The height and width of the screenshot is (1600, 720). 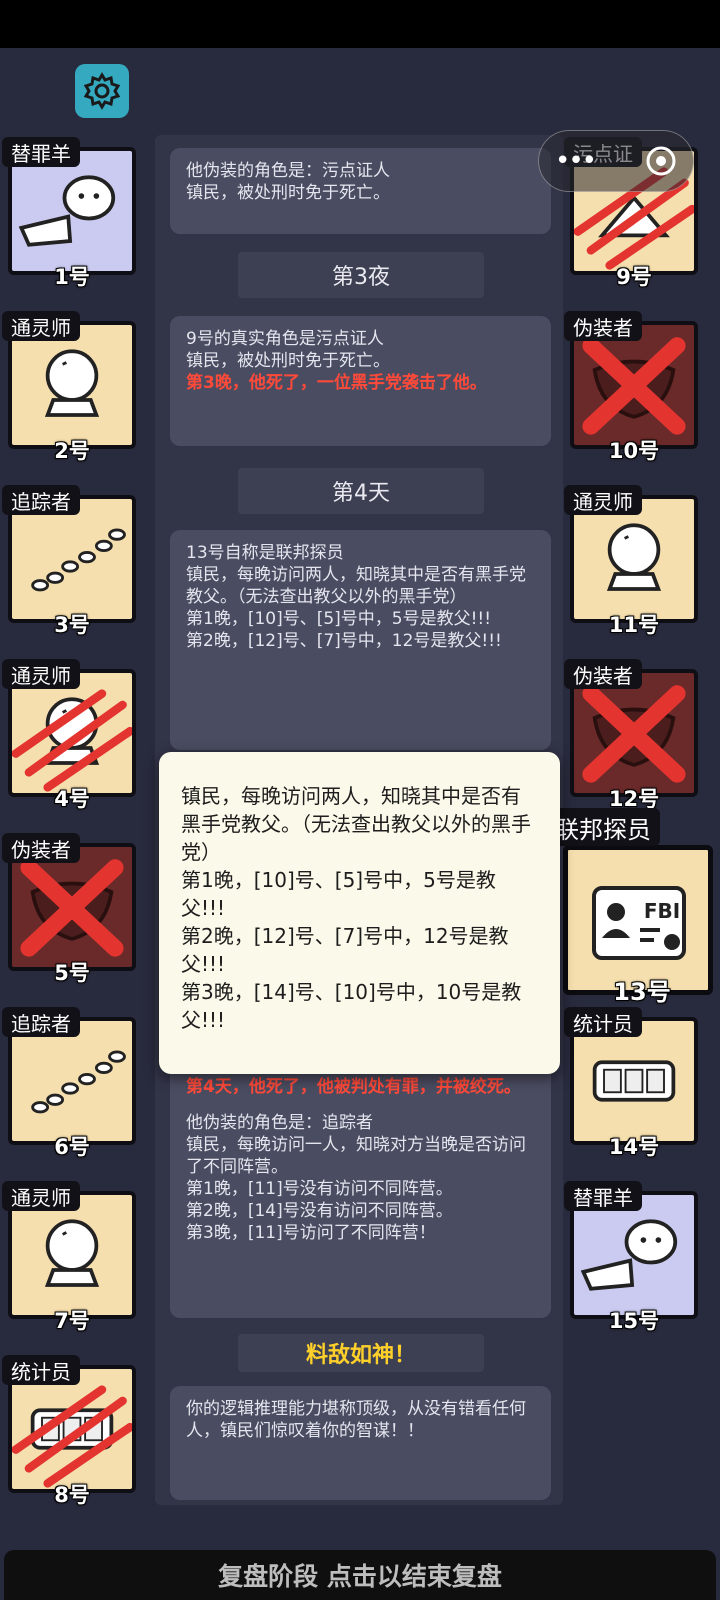 I want to click on log-line: 第2晚，[14]号没有访问不同阵营。, so click(x=319, y=1211).